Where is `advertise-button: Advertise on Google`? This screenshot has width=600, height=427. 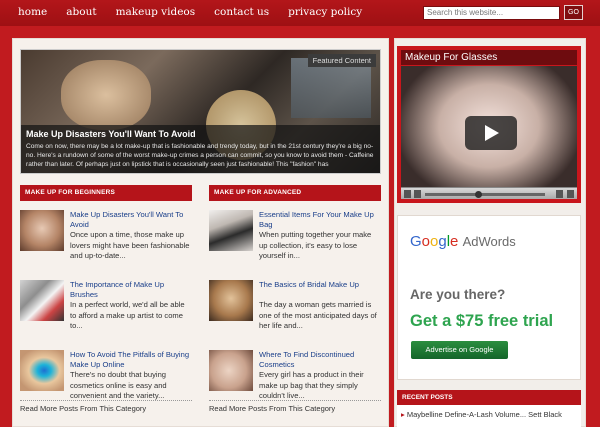 advertise-button: Advertise on Google is located at coordinates (459, 350).